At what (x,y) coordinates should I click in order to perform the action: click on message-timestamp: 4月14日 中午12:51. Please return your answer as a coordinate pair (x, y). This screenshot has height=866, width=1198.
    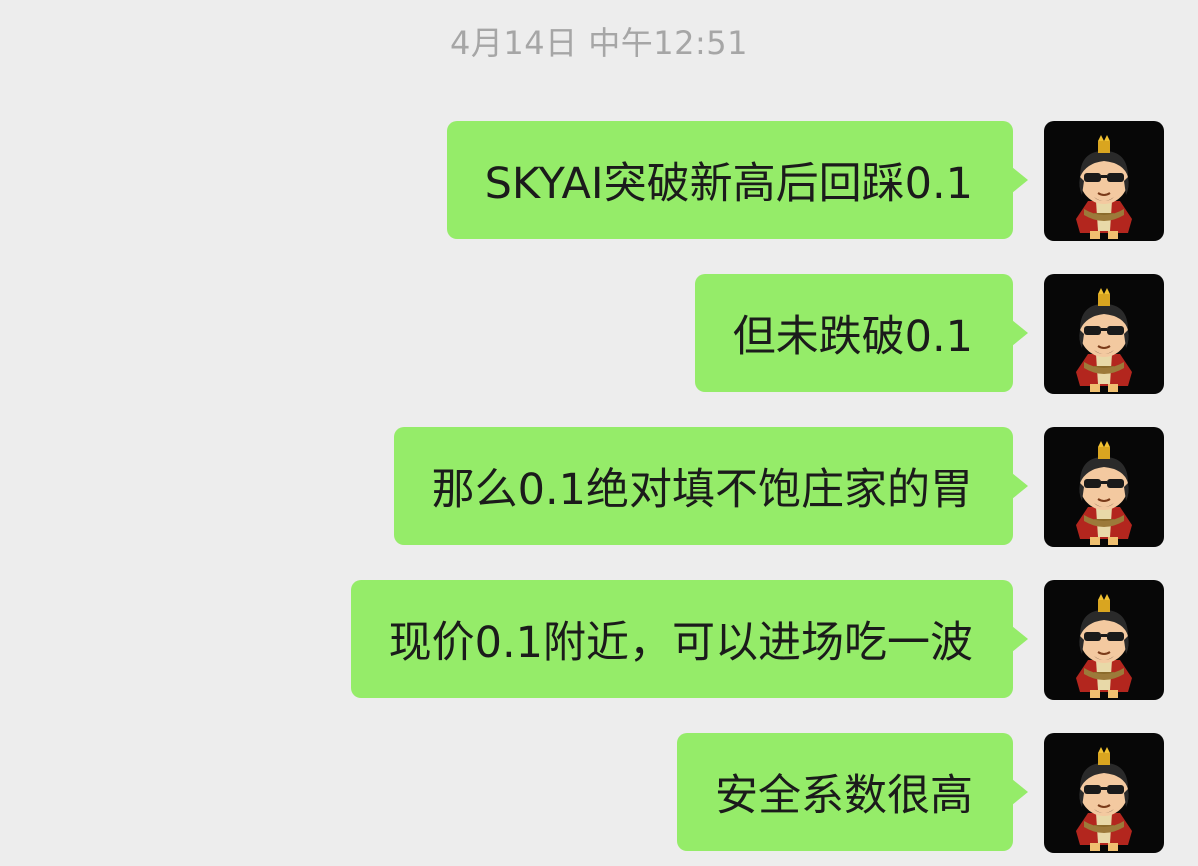
    Looking at the image, I should click on (599, 43).